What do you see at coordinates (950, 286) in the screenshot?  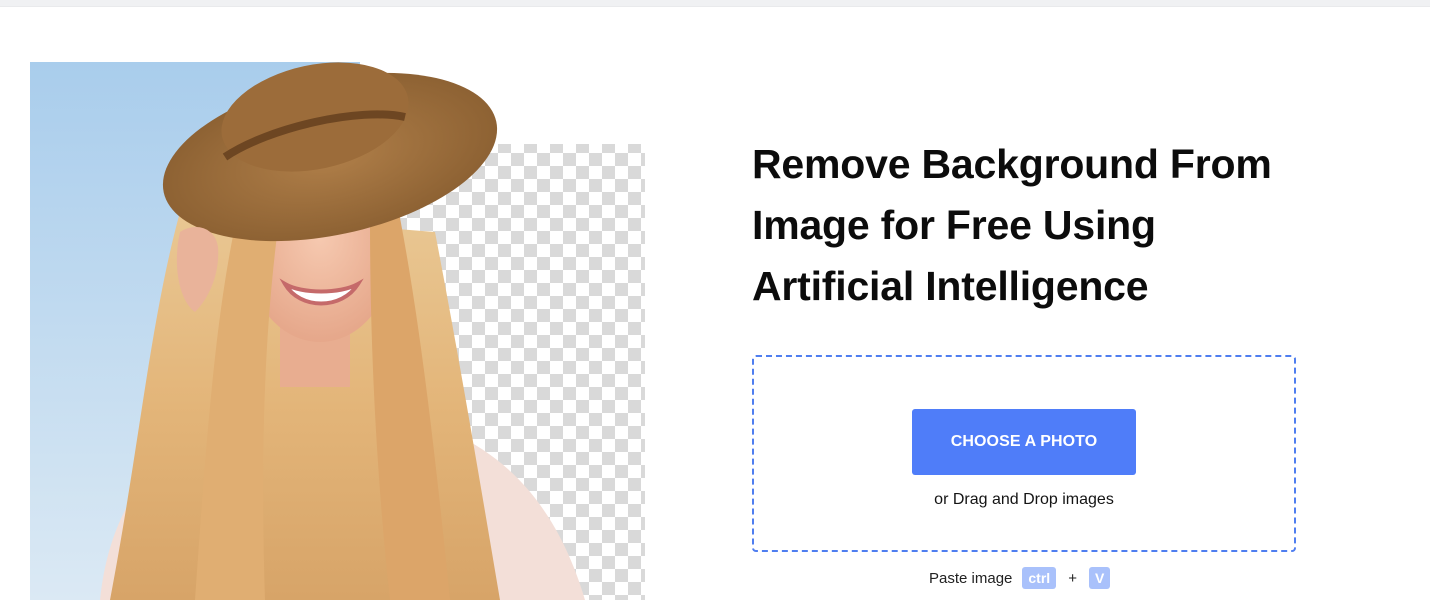 I see `title-line-3: Artificial Intelligence` at bounding box center [950, 286].